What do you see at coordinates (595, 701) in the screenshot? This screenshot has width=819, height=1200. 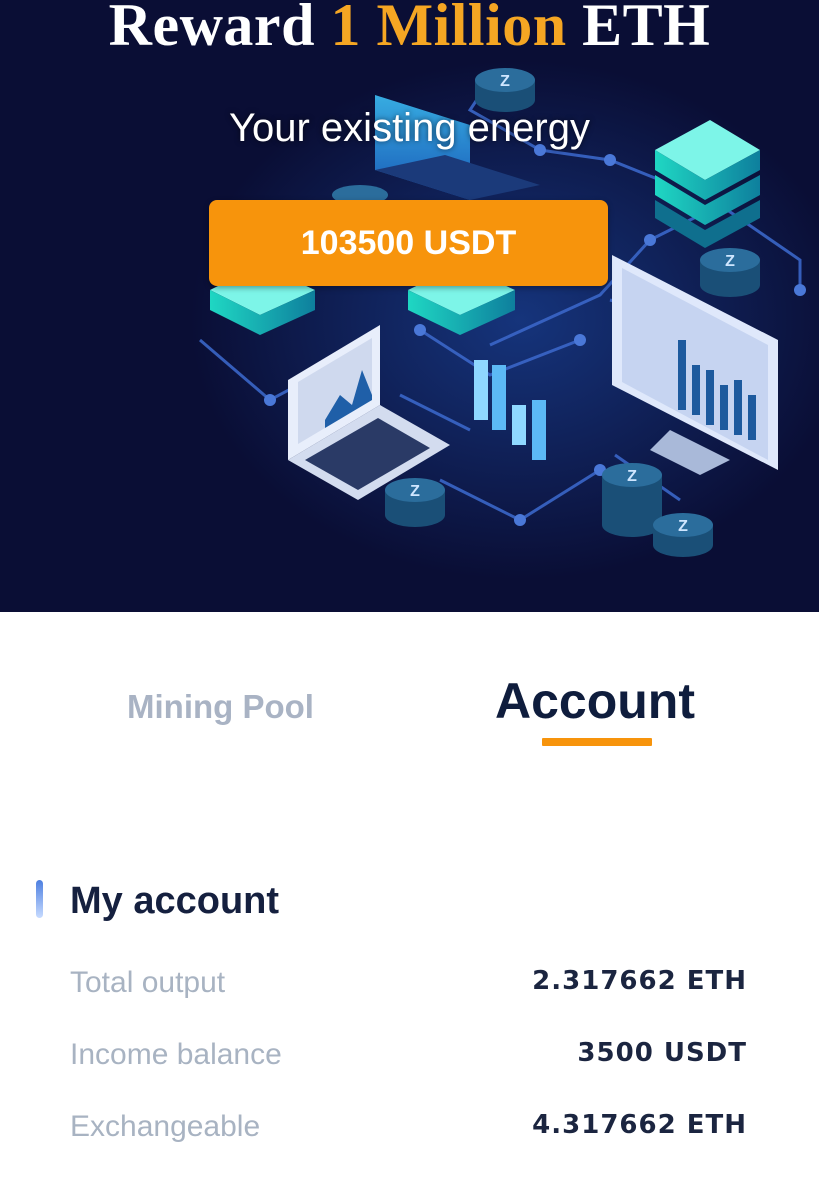 I see `tab-account: Account` at bounding box center [595, 701].